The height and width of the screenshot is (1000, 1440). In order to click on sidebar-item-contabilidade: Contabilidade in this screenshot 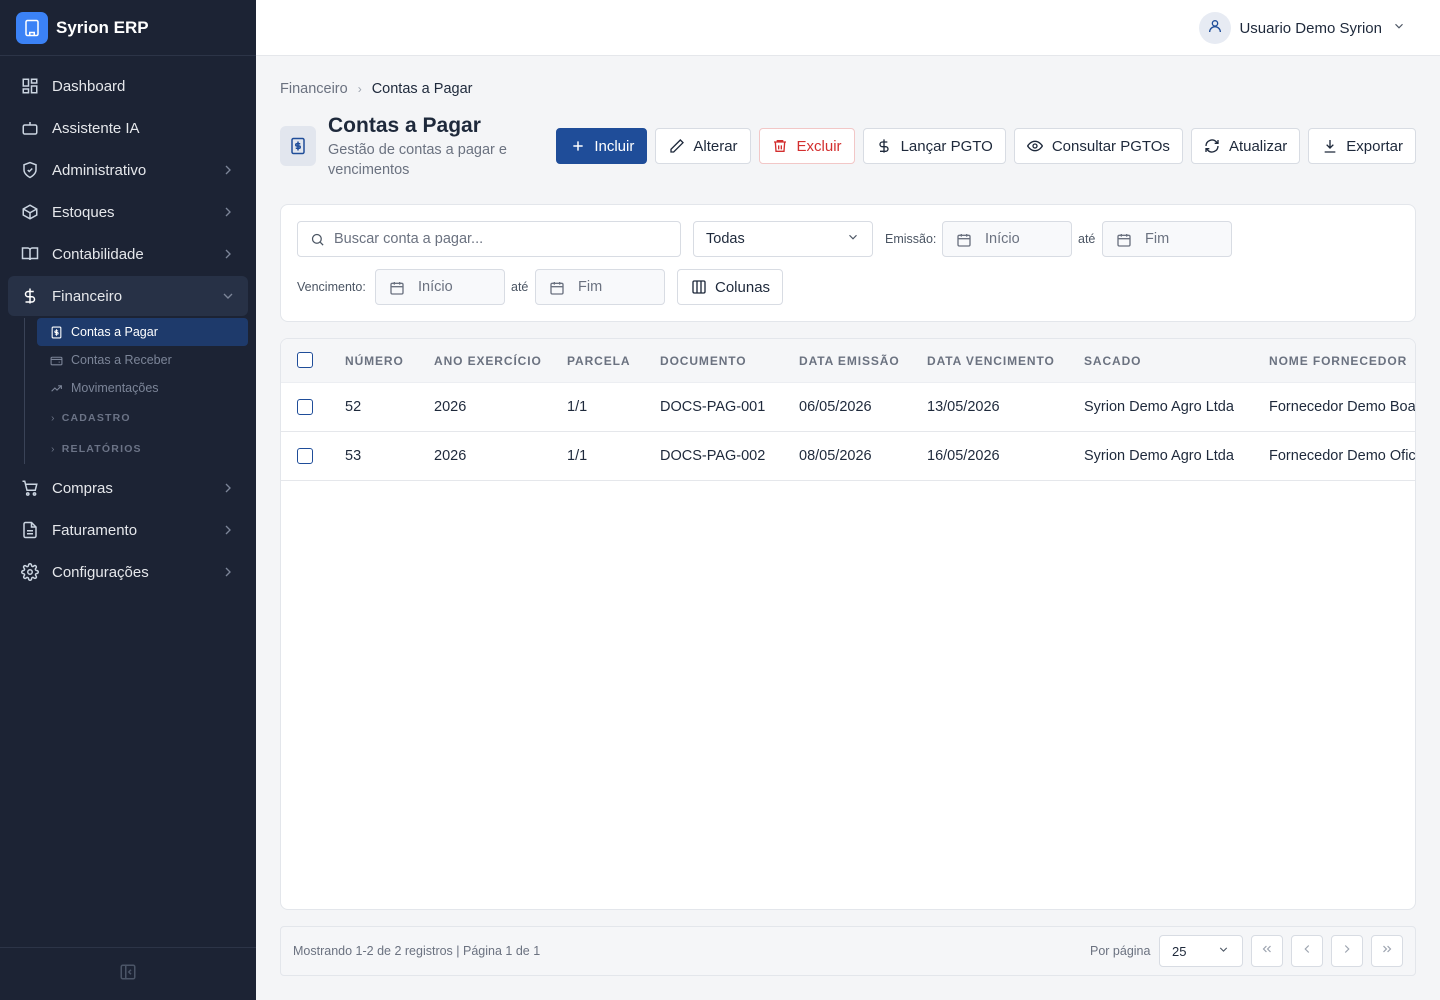, I will do `click(128, 254)`.